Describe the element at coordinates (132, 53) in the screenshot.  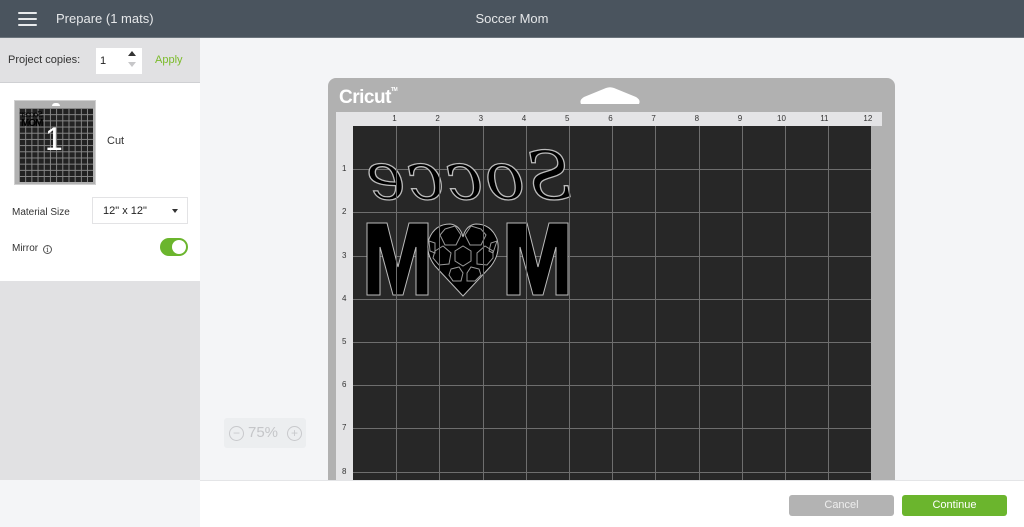
I see `stepper-up-icon` at that location.